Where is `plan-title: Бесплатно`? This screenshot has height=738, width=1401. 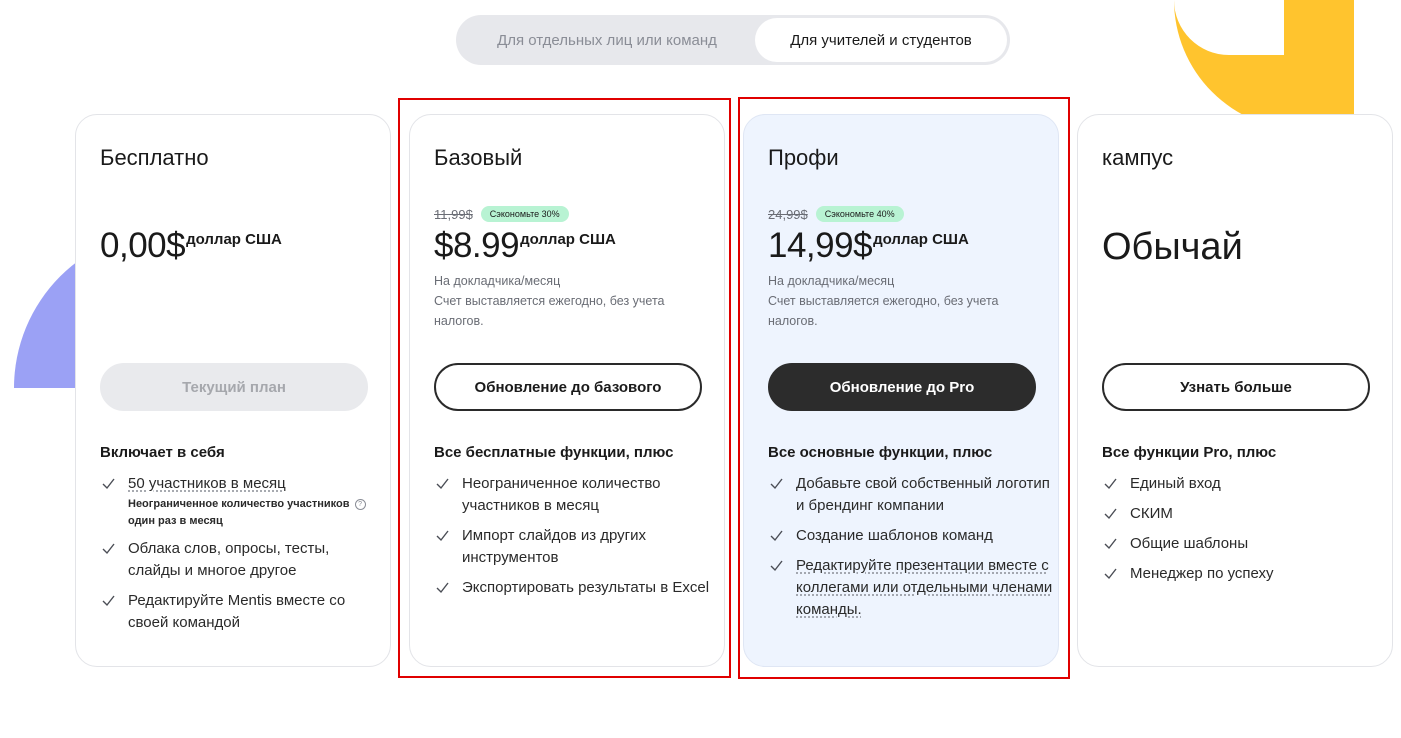
plan-title: Бесплатно is located at coordinates (154, 157).